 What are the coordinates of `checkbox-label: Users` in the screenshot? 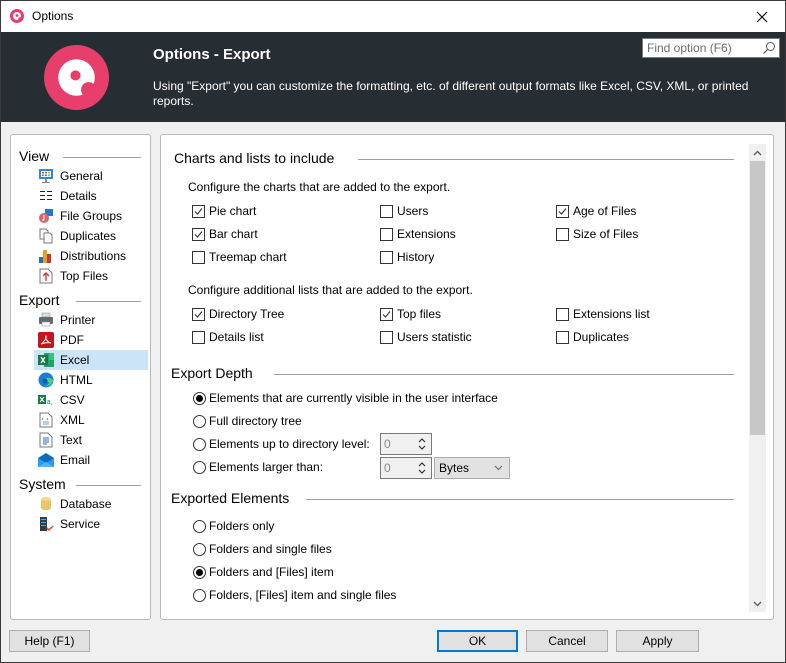 It's located at (413, 211).